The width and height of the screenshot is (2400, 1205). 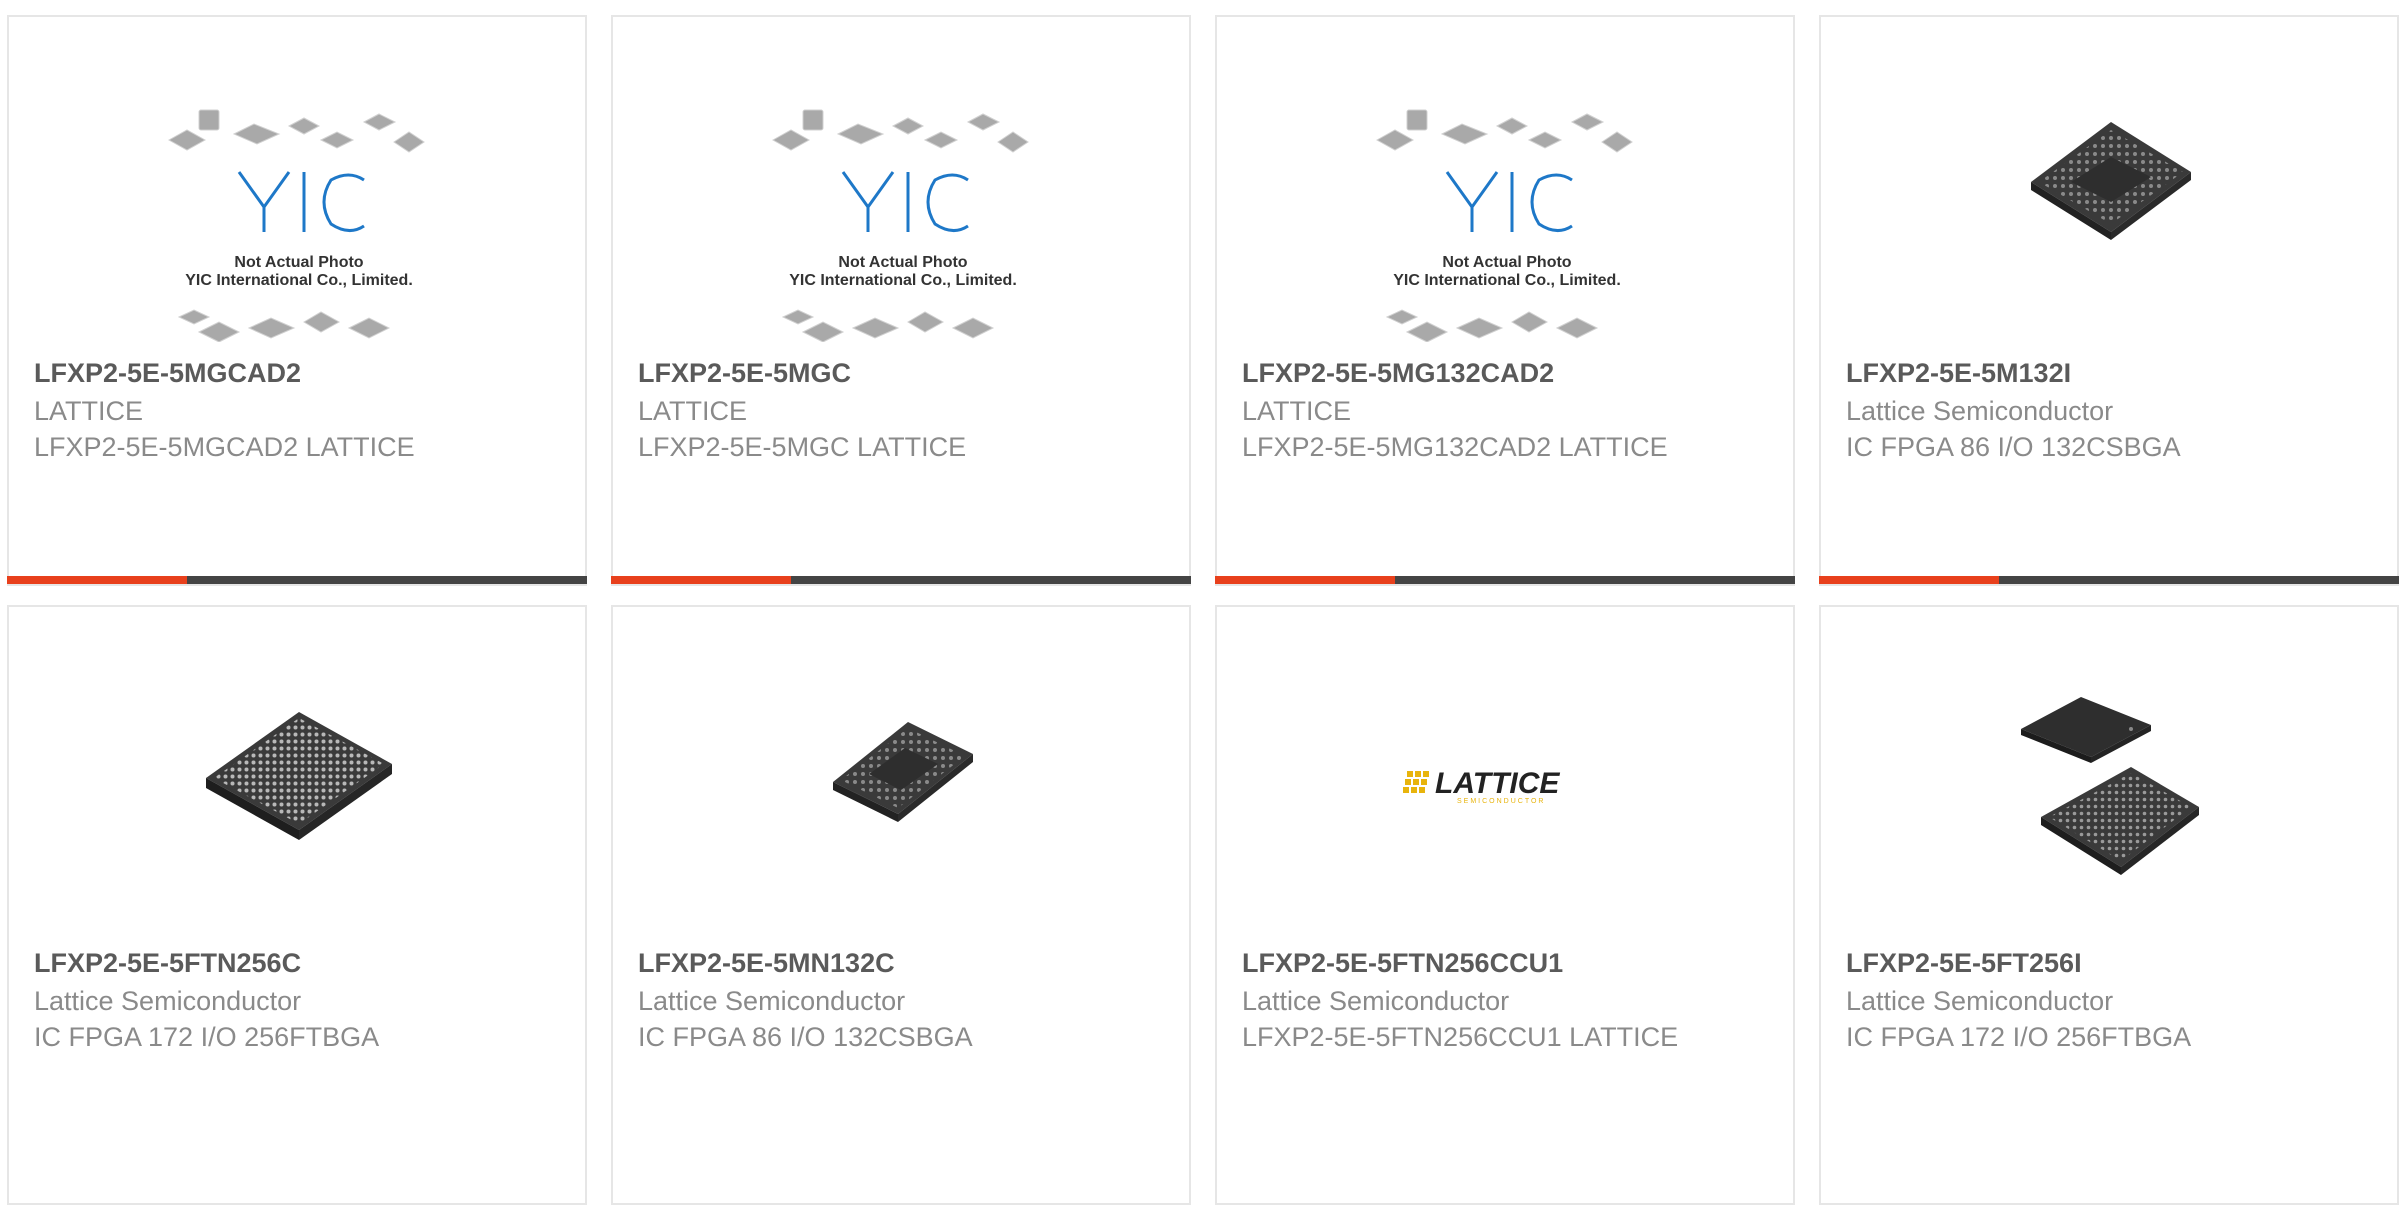 I want to click on lattice-wordmark: LATTICE, so click(x=1497, y=783).